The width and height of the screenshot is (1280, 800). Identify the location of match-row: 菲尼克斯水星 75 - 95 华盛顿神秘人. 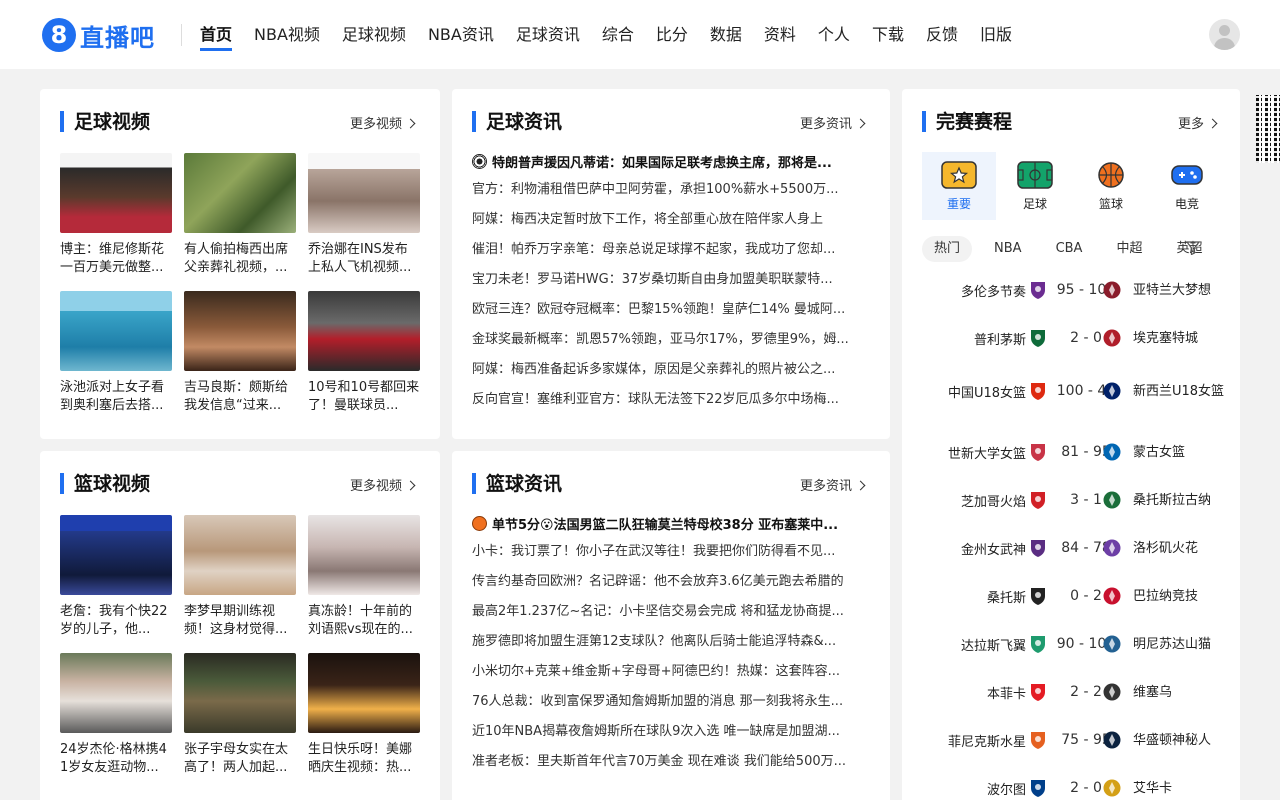
(1071, 740).